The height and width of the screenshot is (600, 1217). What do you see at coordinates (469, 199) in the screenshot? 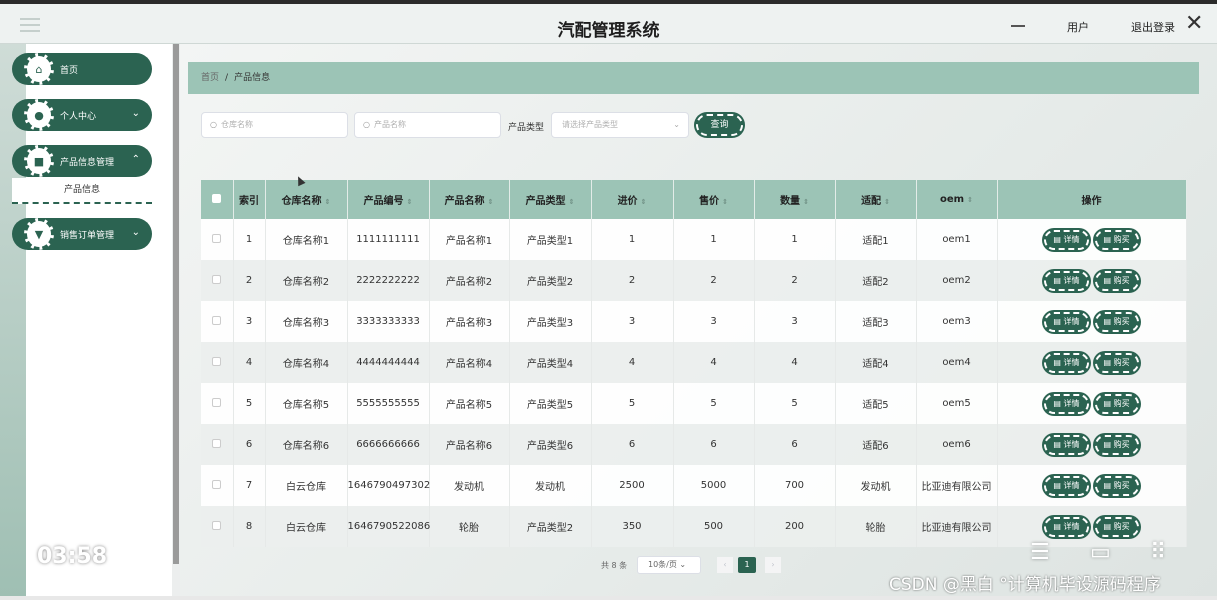
I see `column-header-name: 产品名称 ⇕` at bounding box center [469, 199].